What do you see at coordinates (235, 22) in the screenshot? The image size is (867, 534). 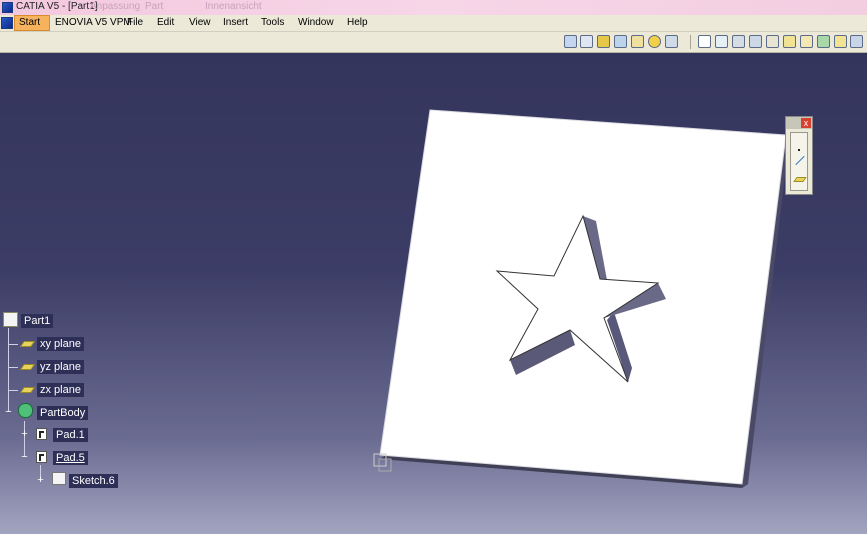 I see `menu-insert: Insert` at bounding box center [235, 22].